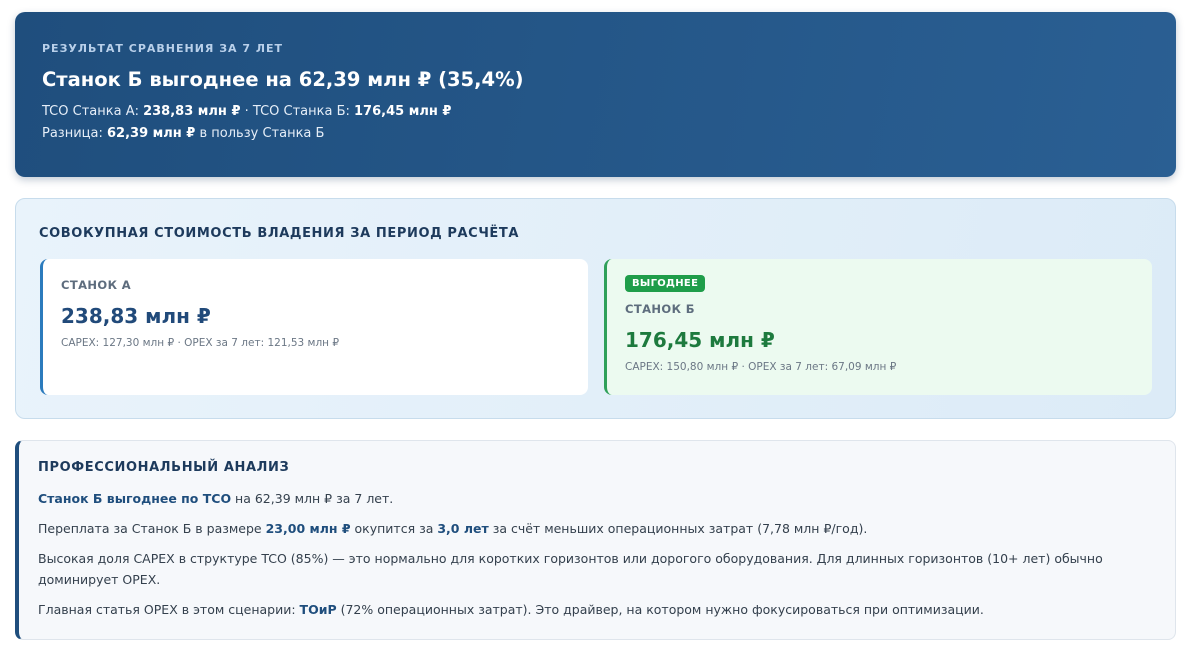  Describe the element at coordinates (308, 528) in the screenshot. I see `analysis-p2-overpay: 23,00 млн ₽` at that location.